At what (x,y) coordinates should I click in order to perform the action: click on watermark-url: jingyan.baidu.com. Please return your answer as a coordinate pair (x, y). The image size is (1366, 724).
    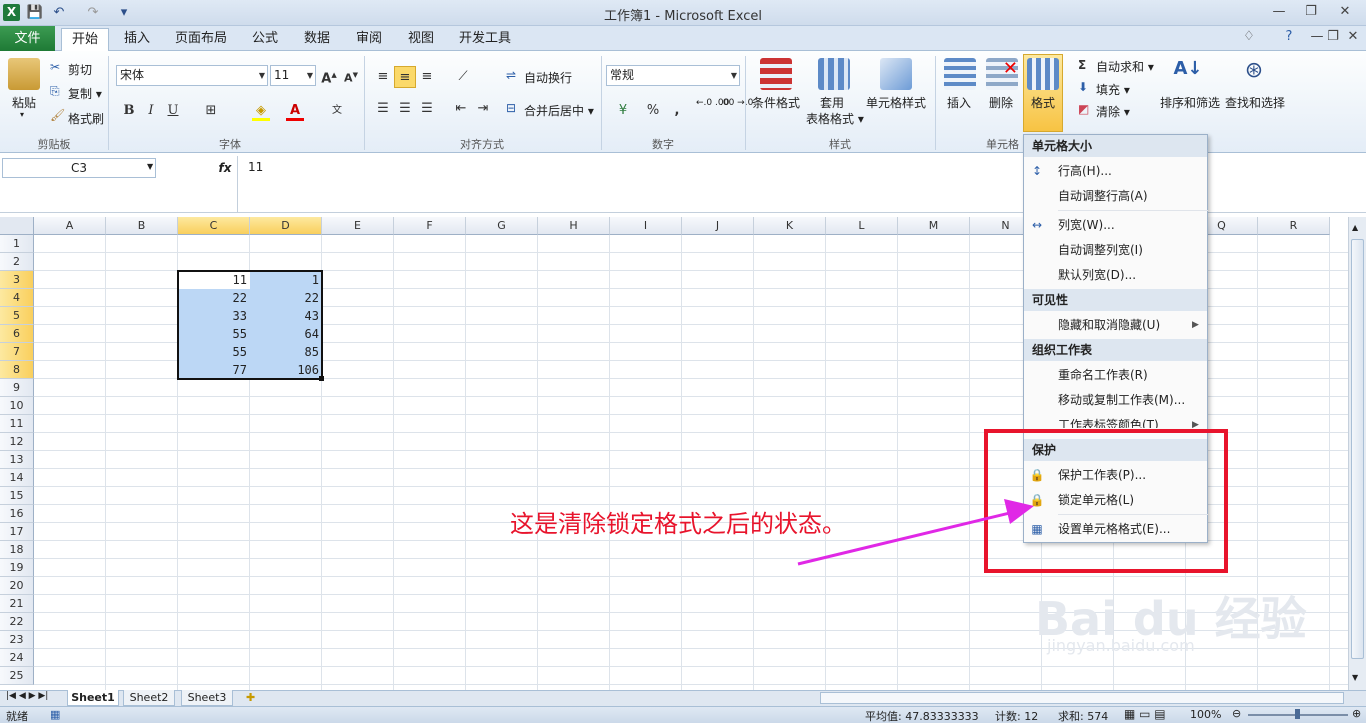
    Looking at the image, I should click on (1121, 645).